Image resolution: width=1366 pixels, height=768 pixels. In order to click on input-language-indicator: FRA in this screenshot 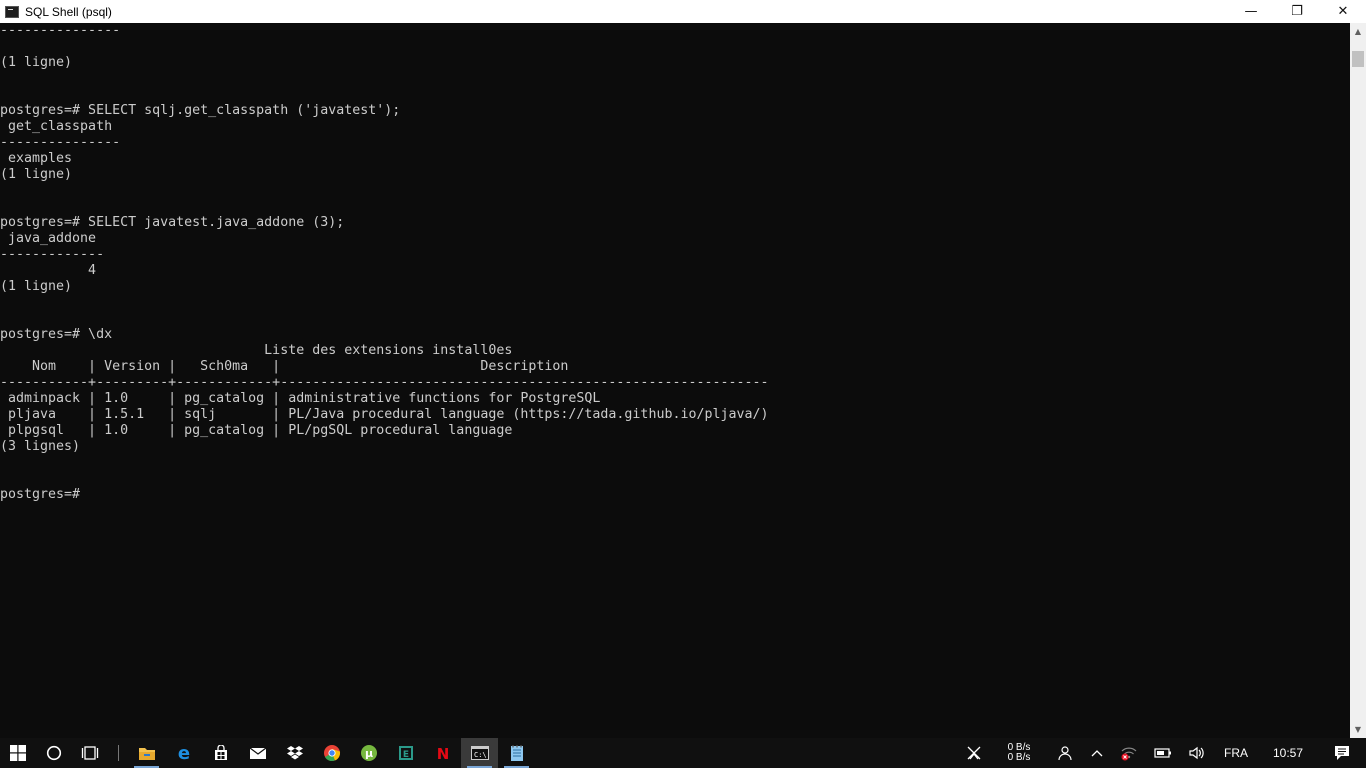, I will do `click(1236, 753)`.